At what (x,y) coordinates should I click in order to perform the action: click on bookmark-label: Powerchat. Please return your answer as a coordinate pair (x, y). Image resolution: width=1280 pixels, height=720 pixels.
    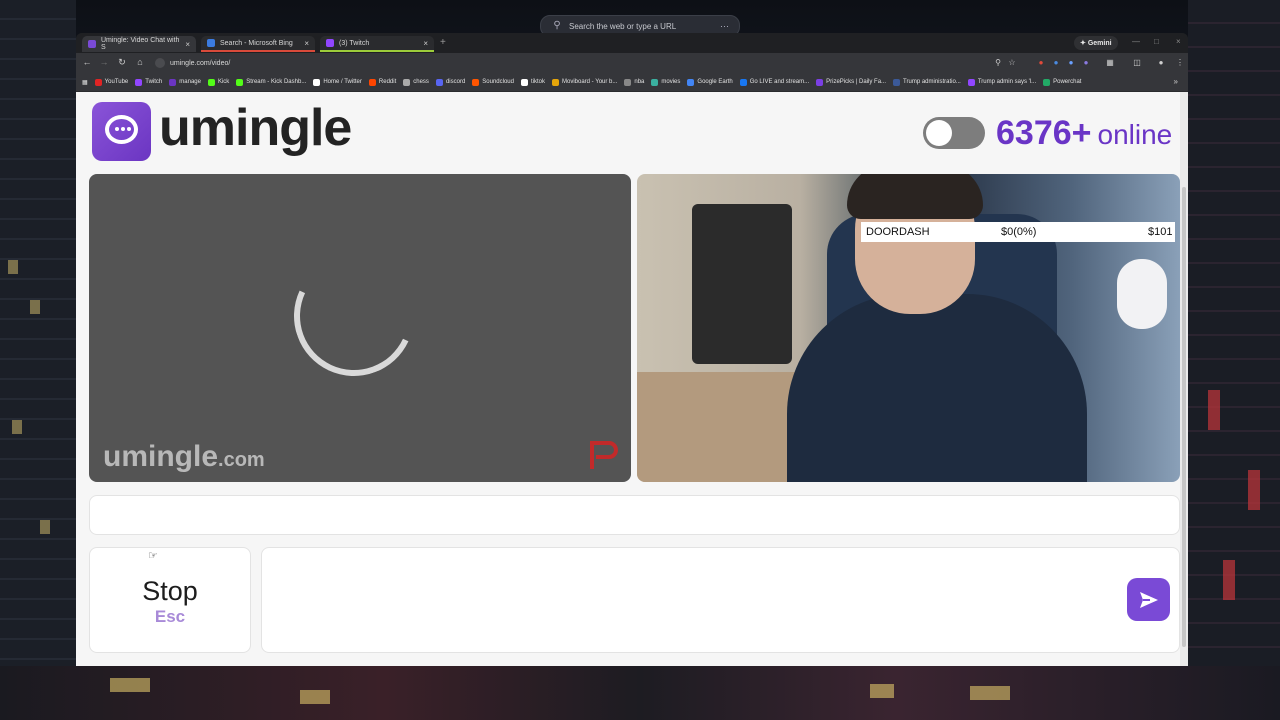
    Looking at the image, I should click on (1067, 82).